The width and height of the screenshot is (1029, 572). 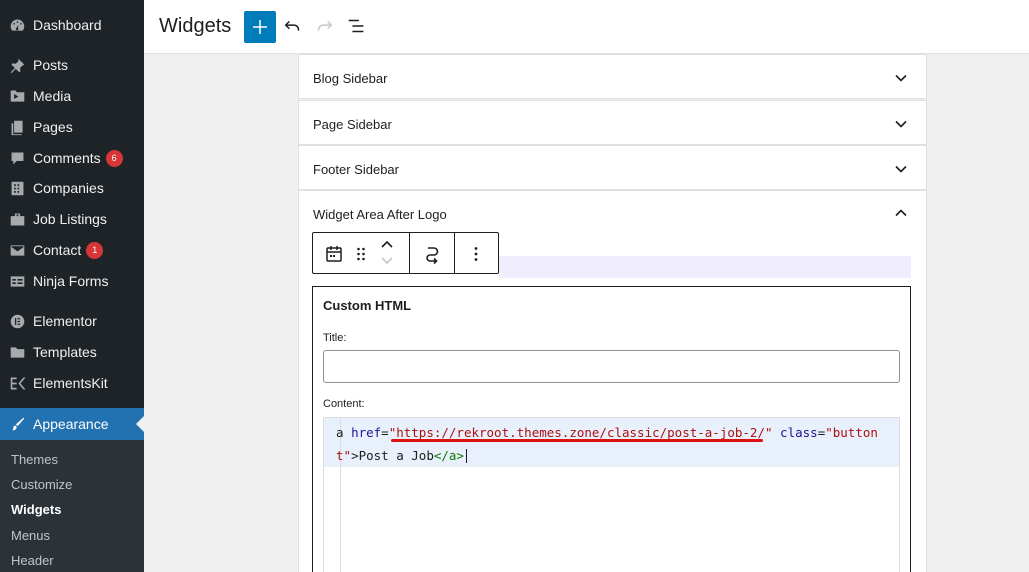 I want to click on submenu-themes: Themes, so click(x=34, y=459).